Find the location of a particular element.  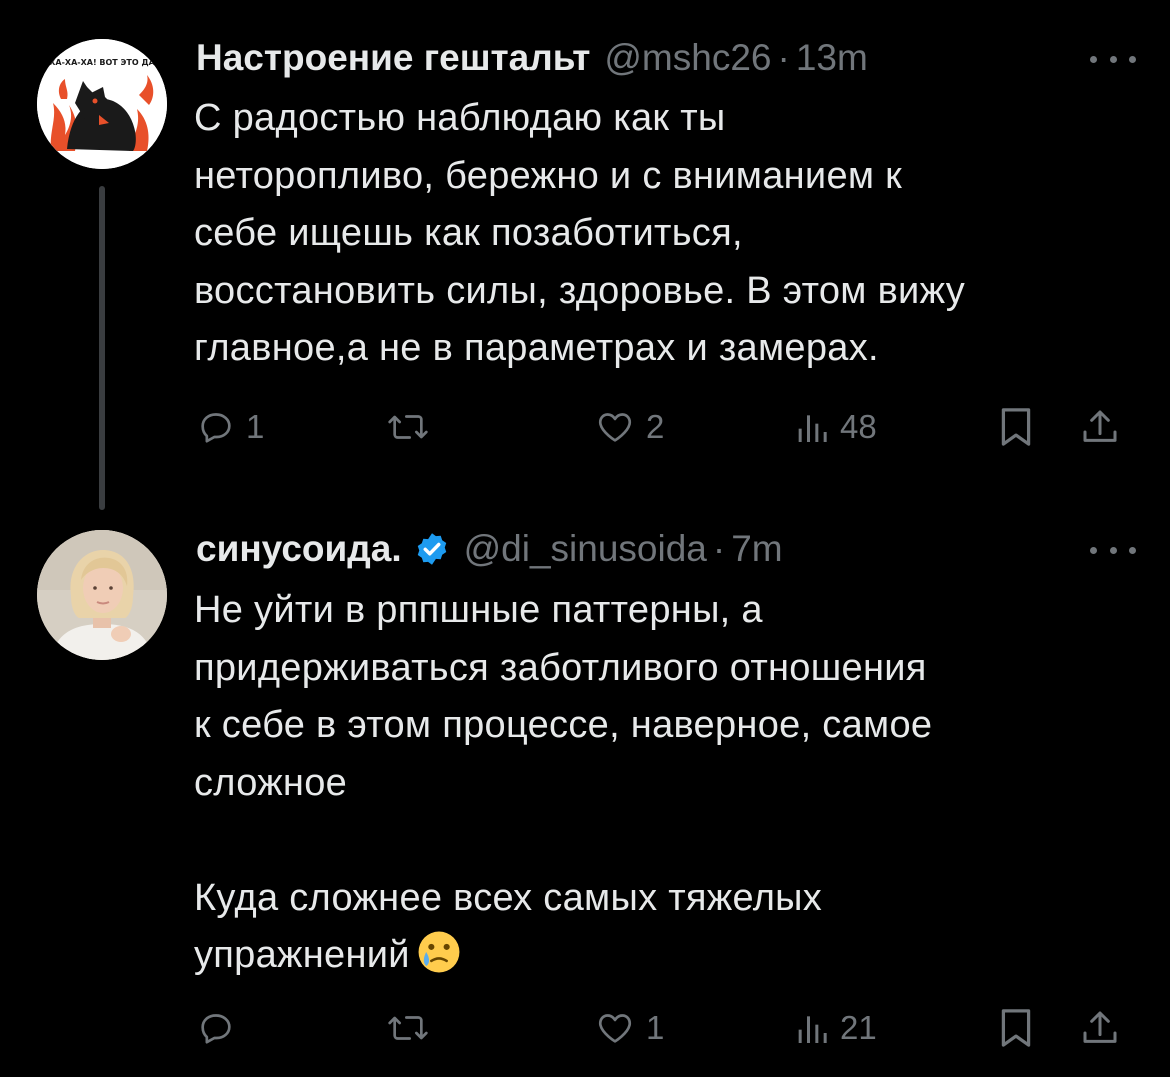

action-bar: 1 21 is located at coordinates (666, 1028).